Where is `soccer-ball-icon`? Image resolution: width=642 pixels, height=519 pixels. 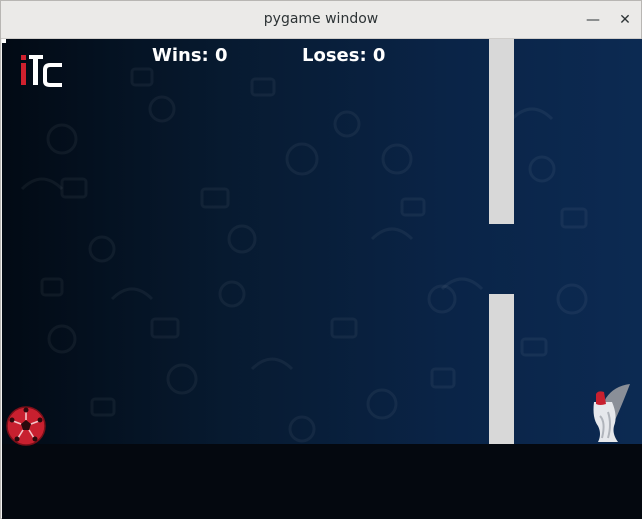 soccer-ball-icon is located at coordinates (26, 428).